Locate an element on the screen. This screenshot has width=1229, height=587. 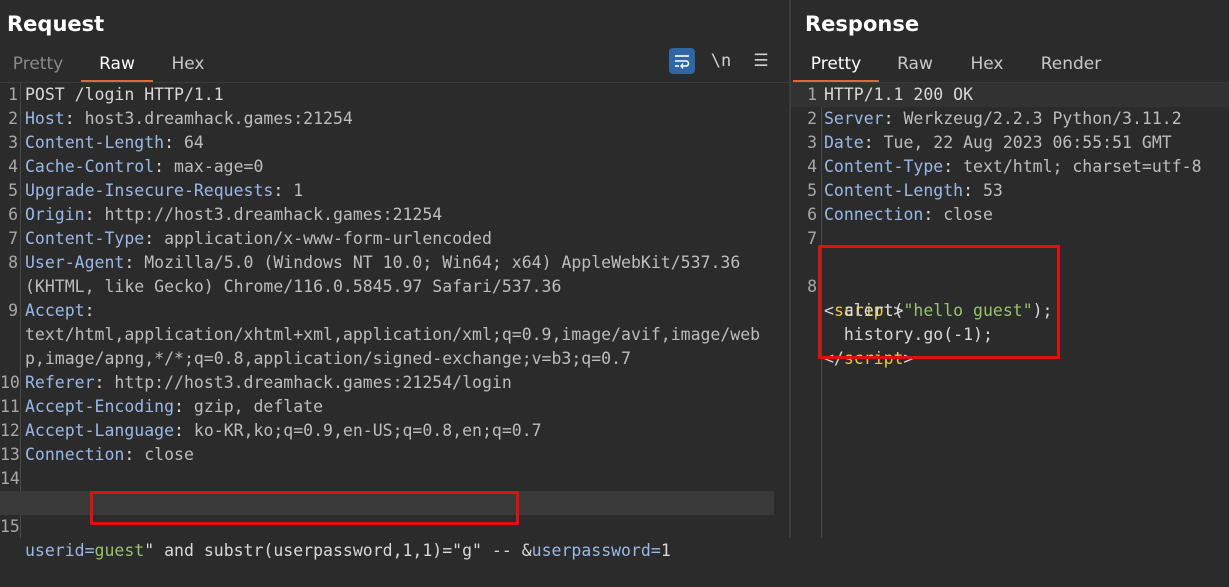
line-number: 10 is located at coordinates (10, 382).